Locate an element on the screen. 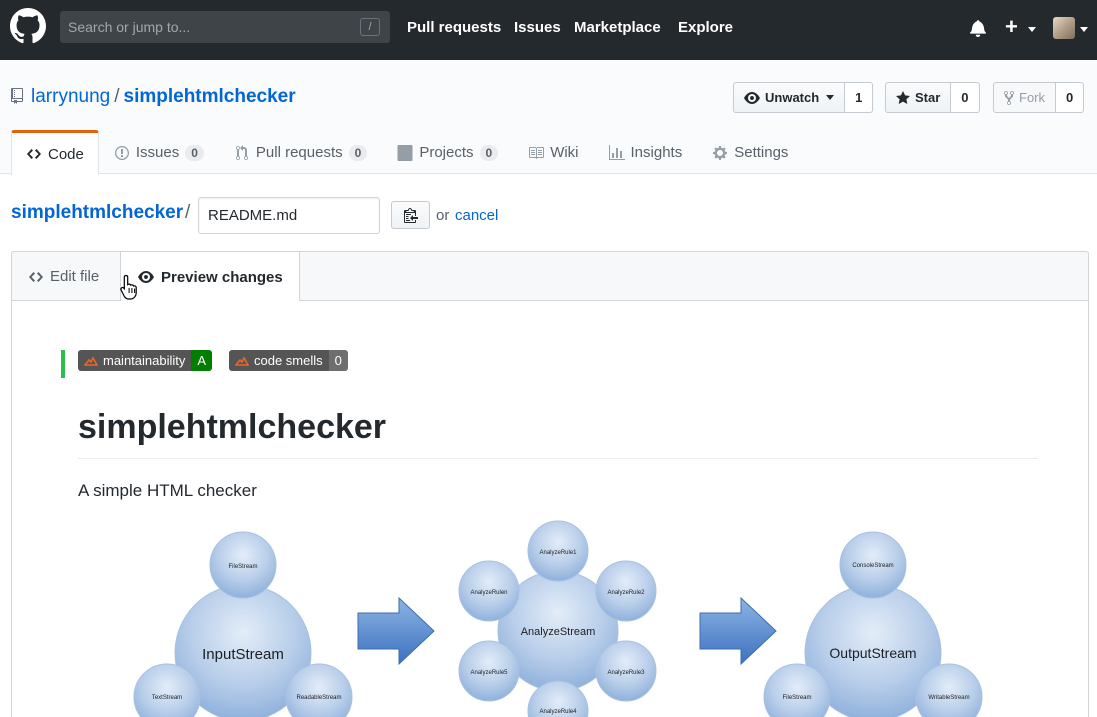  console-stream-label: ConsoleStream is located at coordinates (872, 566).